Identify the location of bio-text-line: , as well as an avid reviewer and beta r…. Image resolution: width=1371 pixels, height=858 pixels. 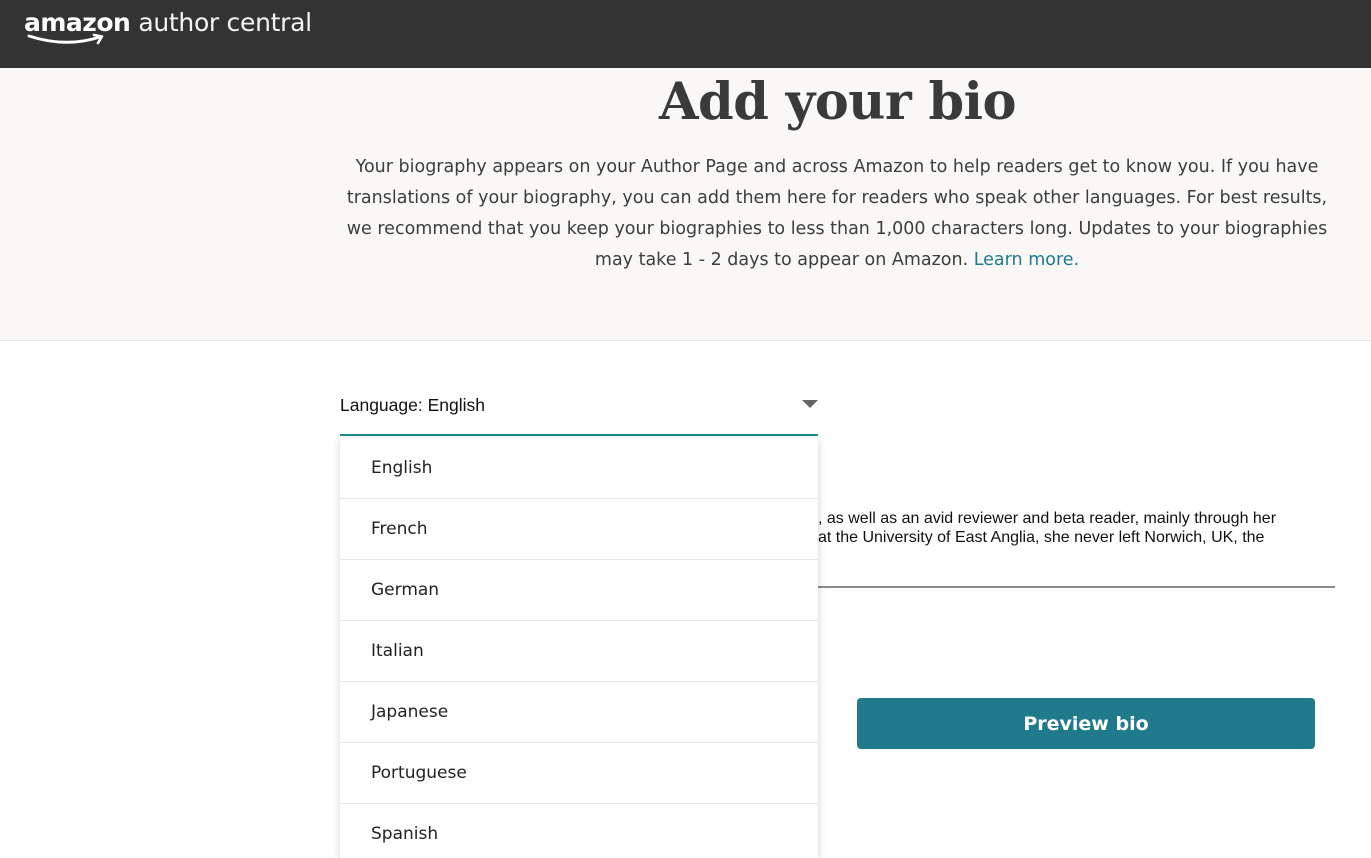
(1047, 518).